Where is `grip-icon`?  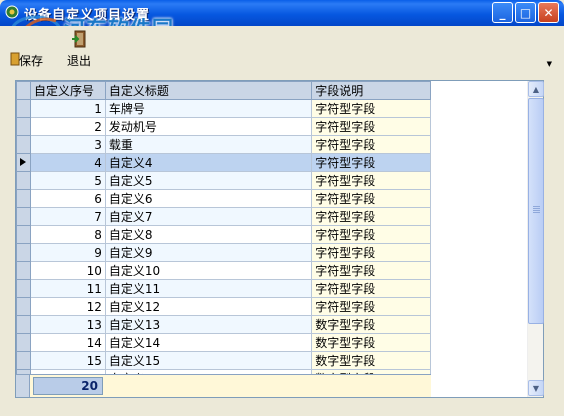 grip-icon is located at coordinates (536, 210).